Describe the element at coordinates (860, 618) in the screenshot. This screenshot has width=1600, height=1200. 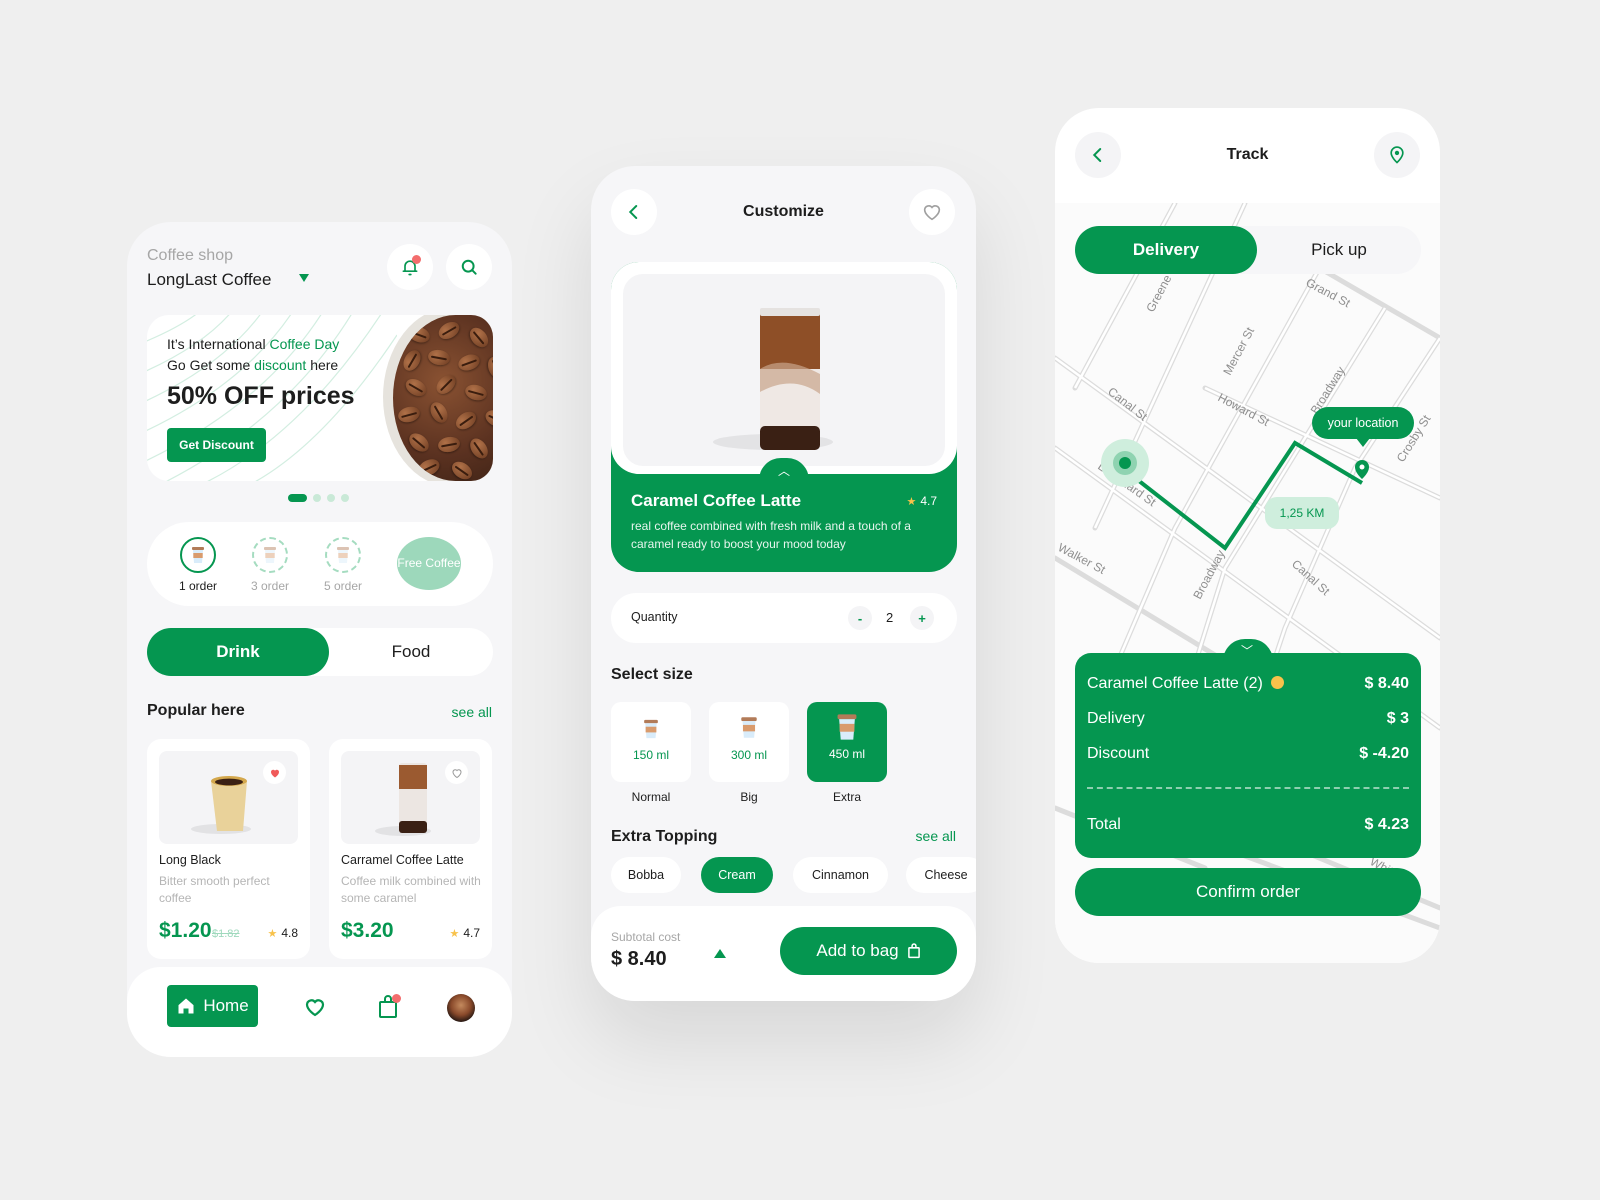
I see `decrease-button: -` at that location.